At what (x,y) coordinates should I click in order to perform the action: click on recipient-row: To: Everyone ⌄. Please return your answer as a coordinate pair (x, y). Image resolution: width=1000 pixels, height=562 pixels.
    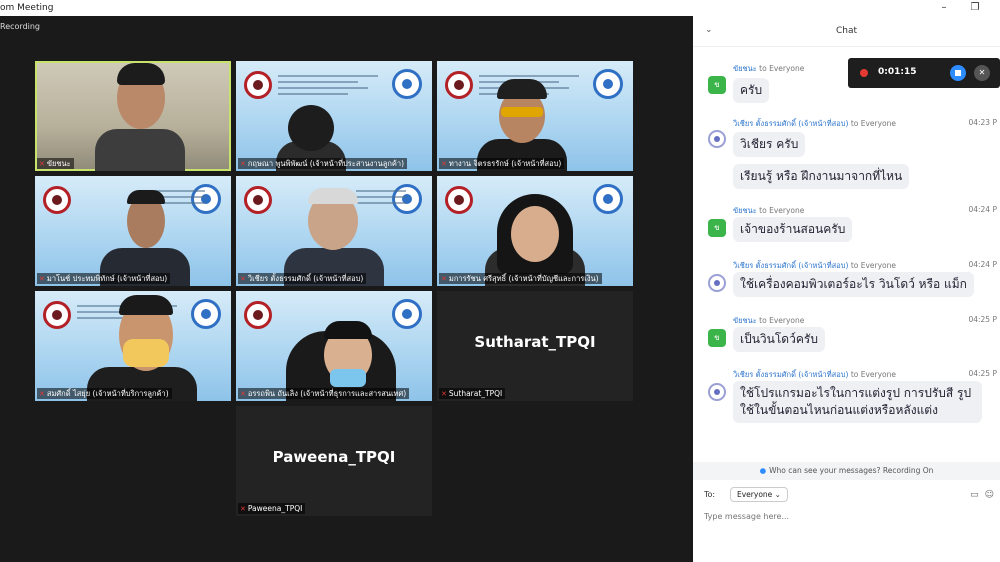
    Looking at the image, I should click on (746, 494).